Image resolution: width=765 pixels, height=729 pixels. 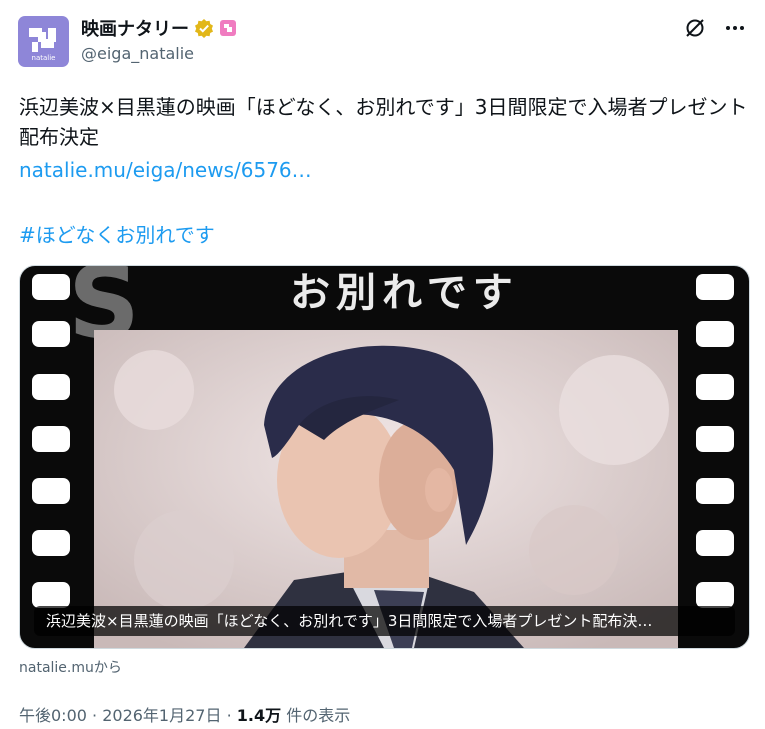 I want to click on avatar: natalie, so click(x=43, y=41).